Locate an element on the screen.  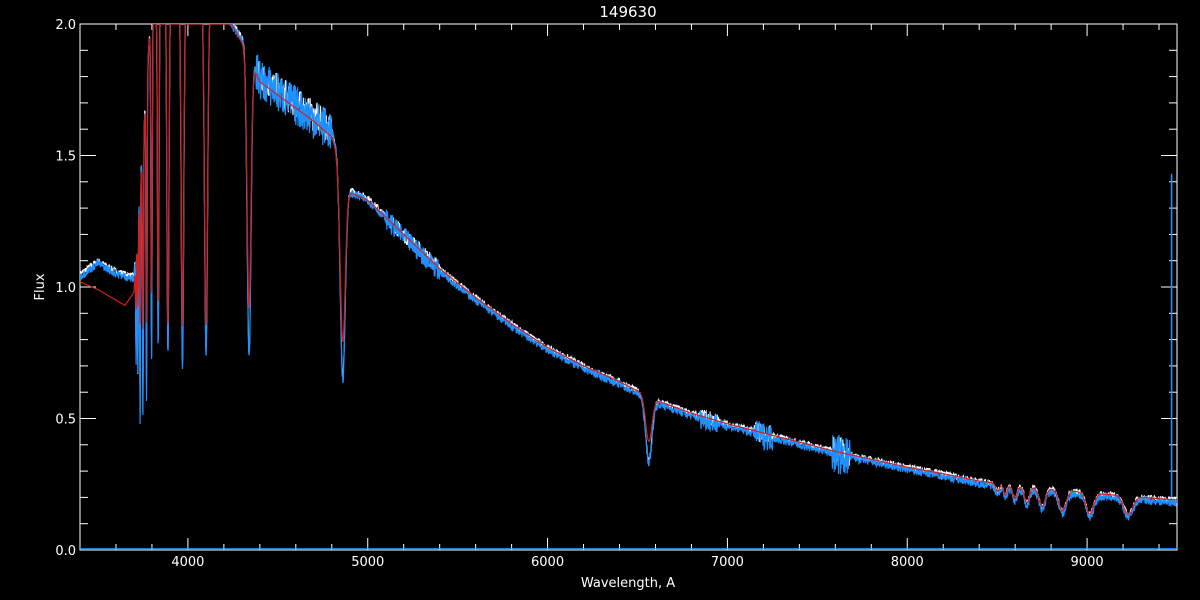
x-tick-label: 6000 is located at coordinates (547, 562).